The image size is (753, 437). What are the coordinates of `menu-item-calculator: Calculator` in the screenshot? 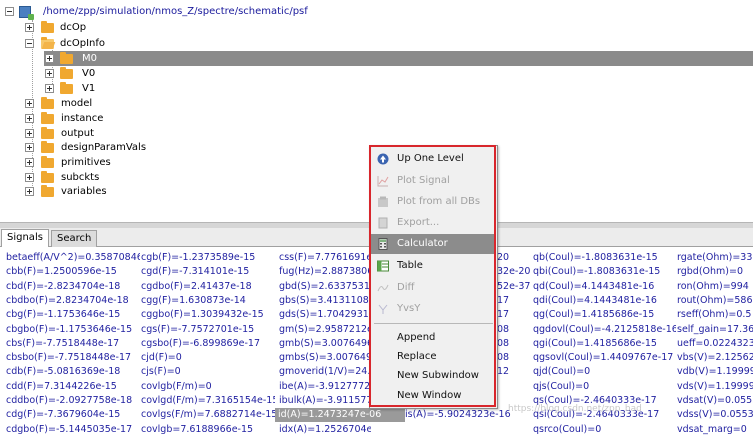 It's located at (433, 244).